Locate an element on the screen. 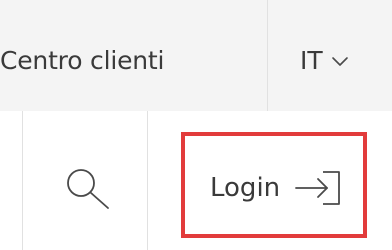 This screenshot has height=250, width=392. search-button is located at coordinates (89, 189).